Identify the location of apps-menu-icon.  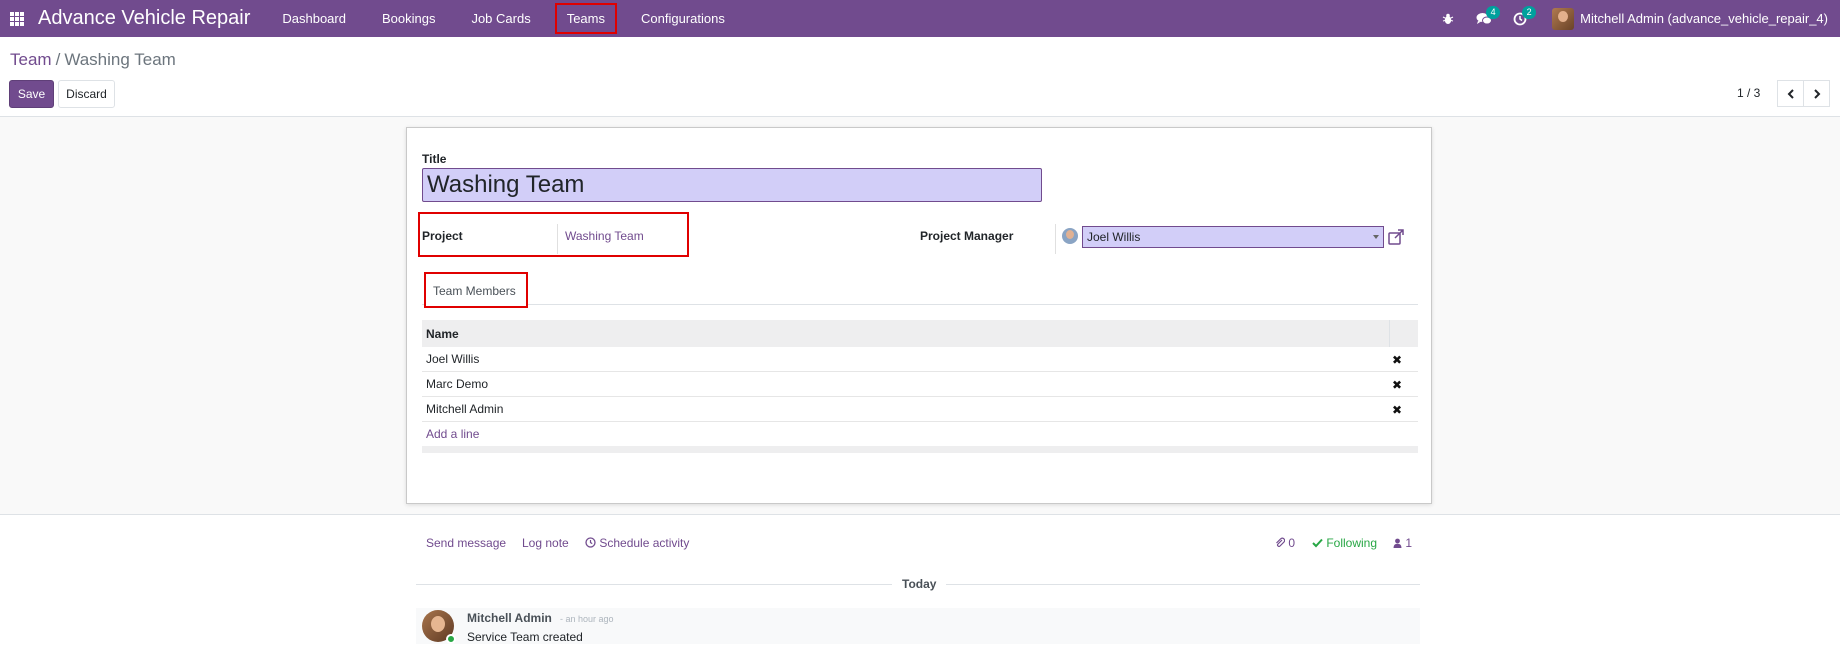
(17, 18).